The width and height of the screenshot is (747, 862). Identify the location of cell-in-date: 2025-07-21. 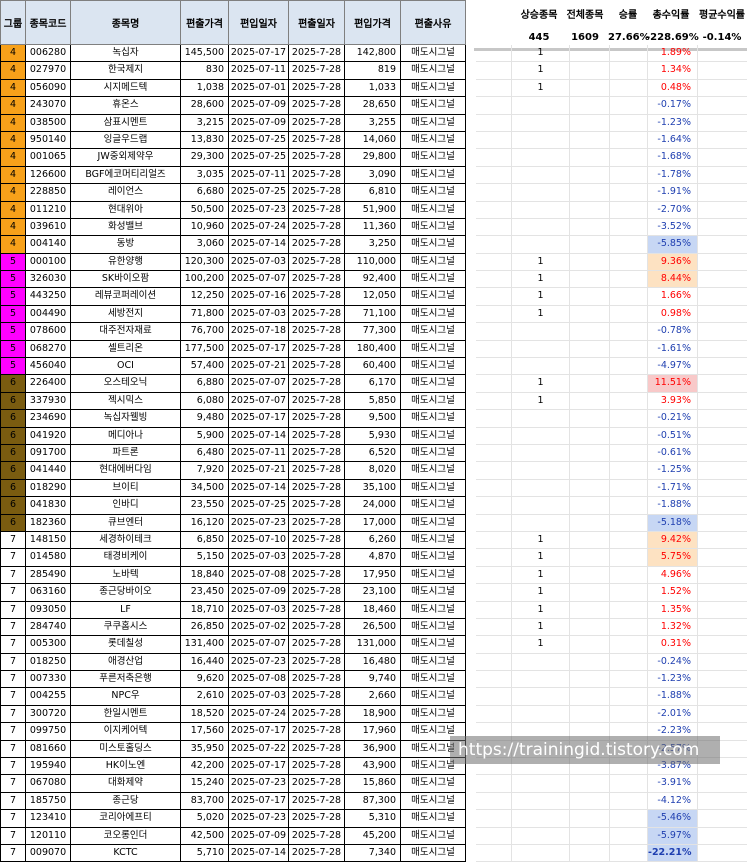
(259, 367).